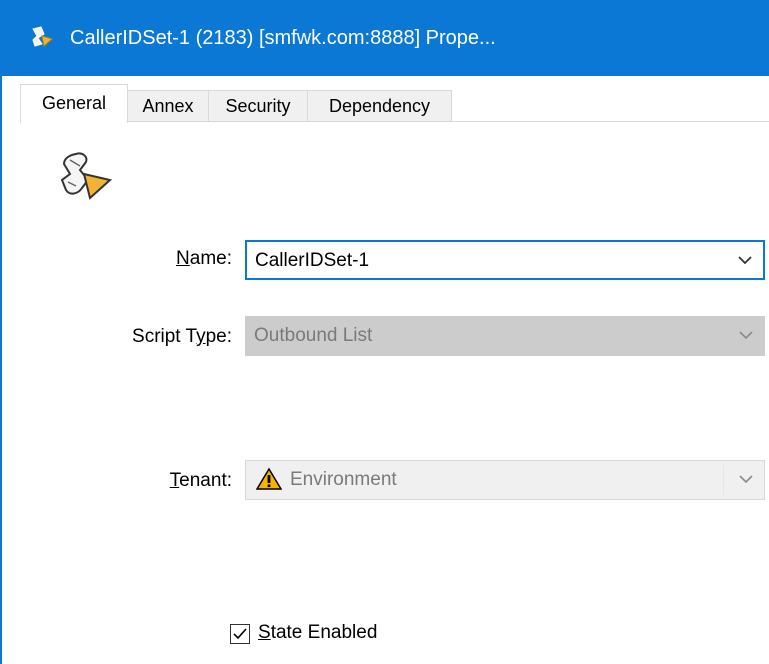 Image resolution: width=769 pixels, height=664 pixels. Describe the element at coordinates (183, 258) in the screenshot. I see `name-label-access-key: N` at that location.